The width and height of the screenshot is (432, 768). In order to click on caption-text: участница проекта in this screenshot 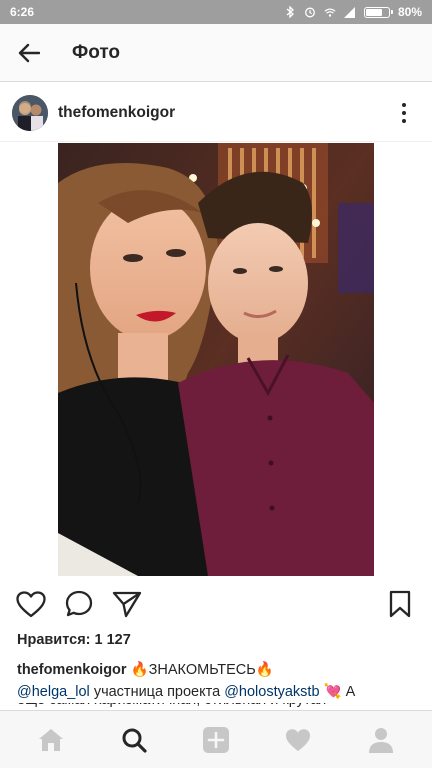, I will do `click(157, 692)`.